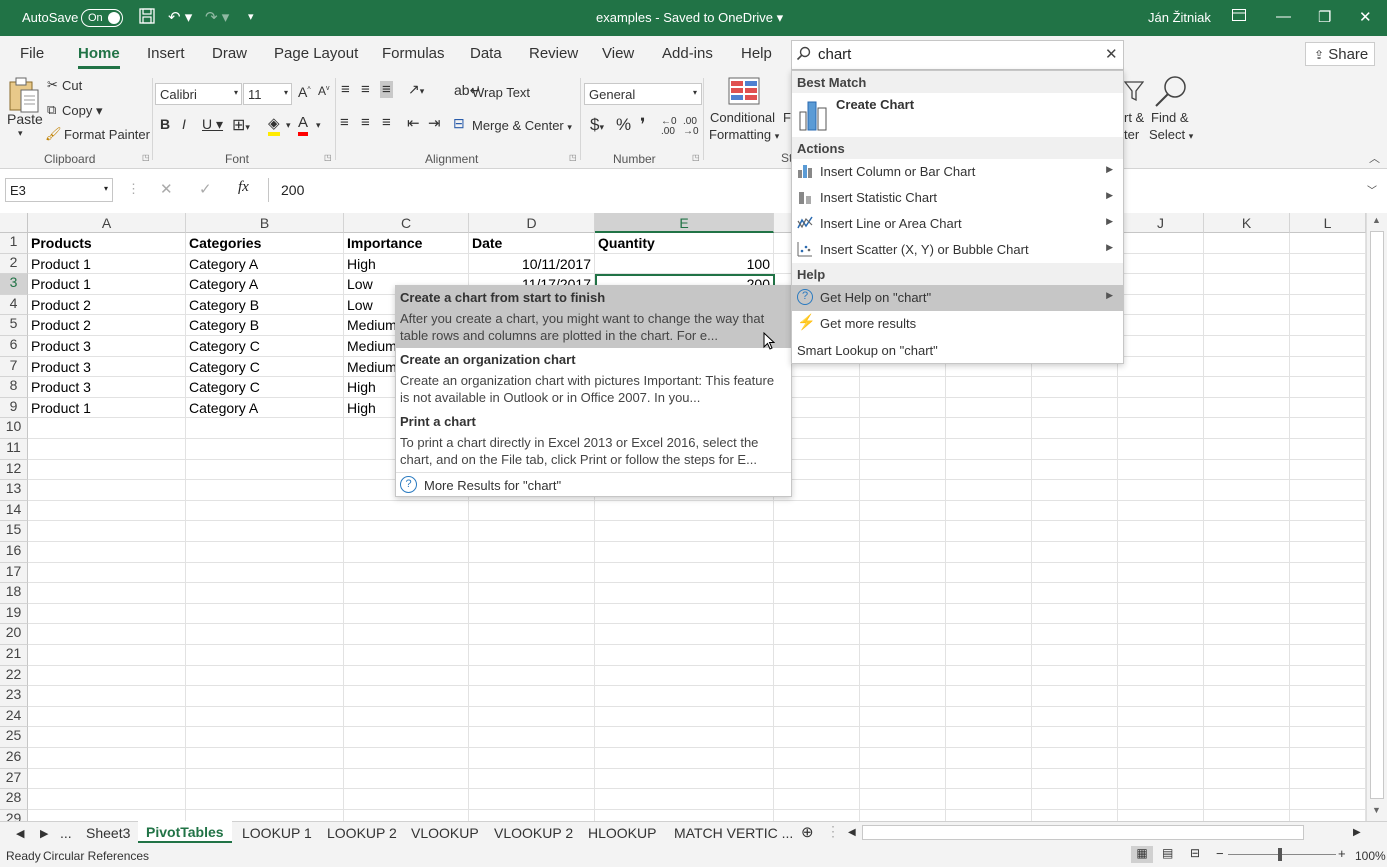  I want to click on cell-k7, so click(1247, 367).